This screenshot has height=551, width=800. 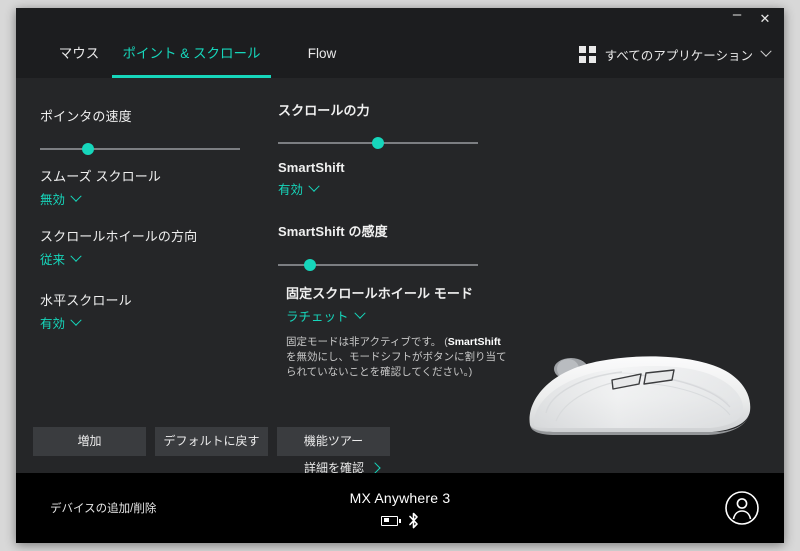 I want to click on smartshift-control: SmartShift 有効, so click(x=311, y=179).